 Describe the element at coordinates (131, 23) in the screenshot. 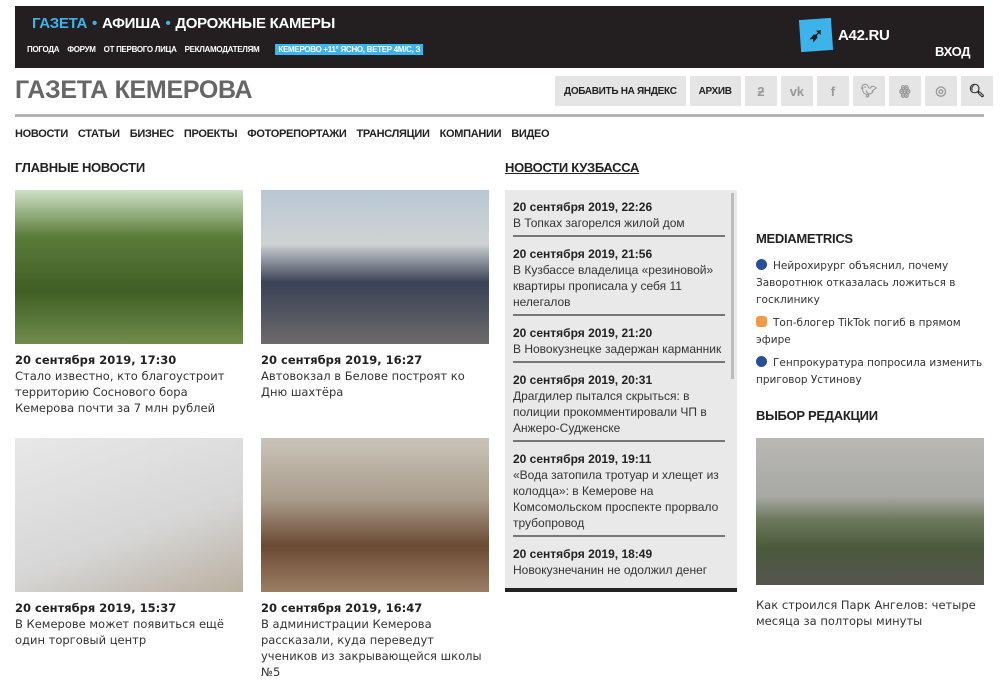

I see `project-afisha: АФИША` at that location.